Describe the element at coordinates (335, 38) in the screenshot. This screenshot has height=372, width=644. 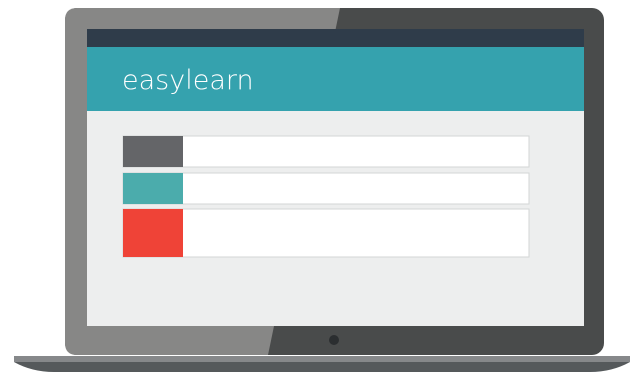
I see `screen-top-bar` at that location.